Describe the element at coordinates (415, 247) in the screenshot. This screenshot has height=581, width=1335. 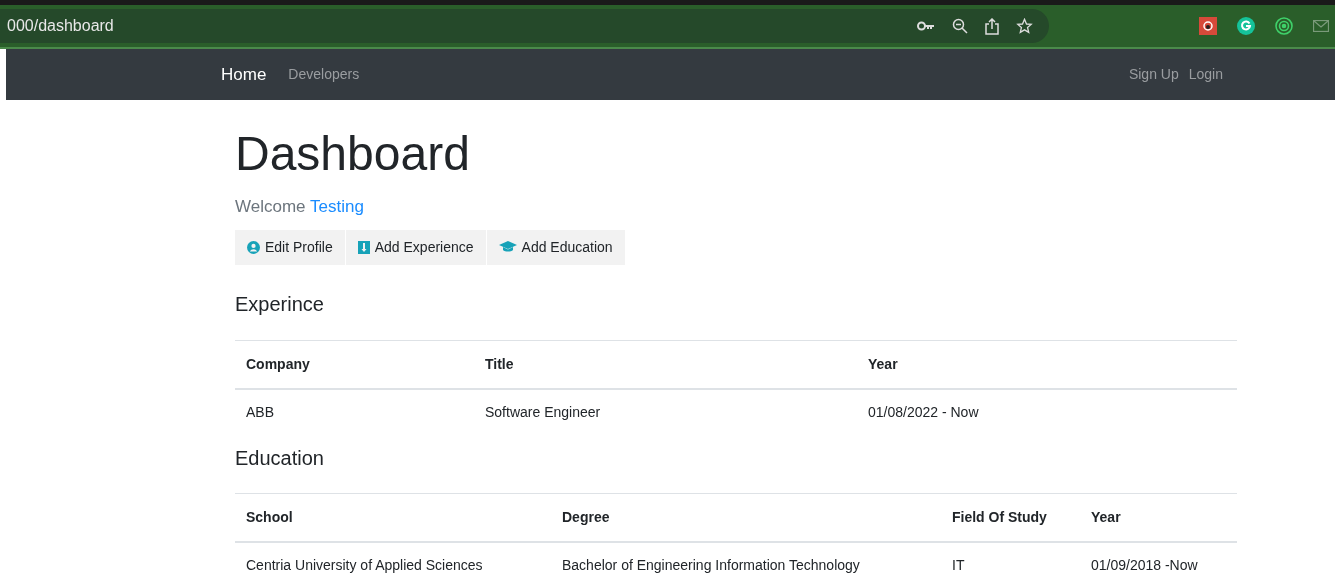
I see `action-button: Add Experience` at that location.